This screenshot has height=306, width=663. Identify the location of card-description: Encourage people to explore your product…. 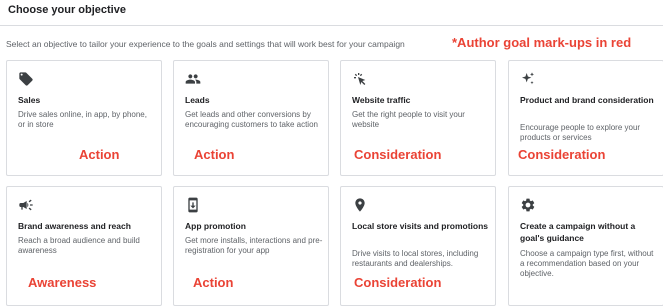
(580, 132).